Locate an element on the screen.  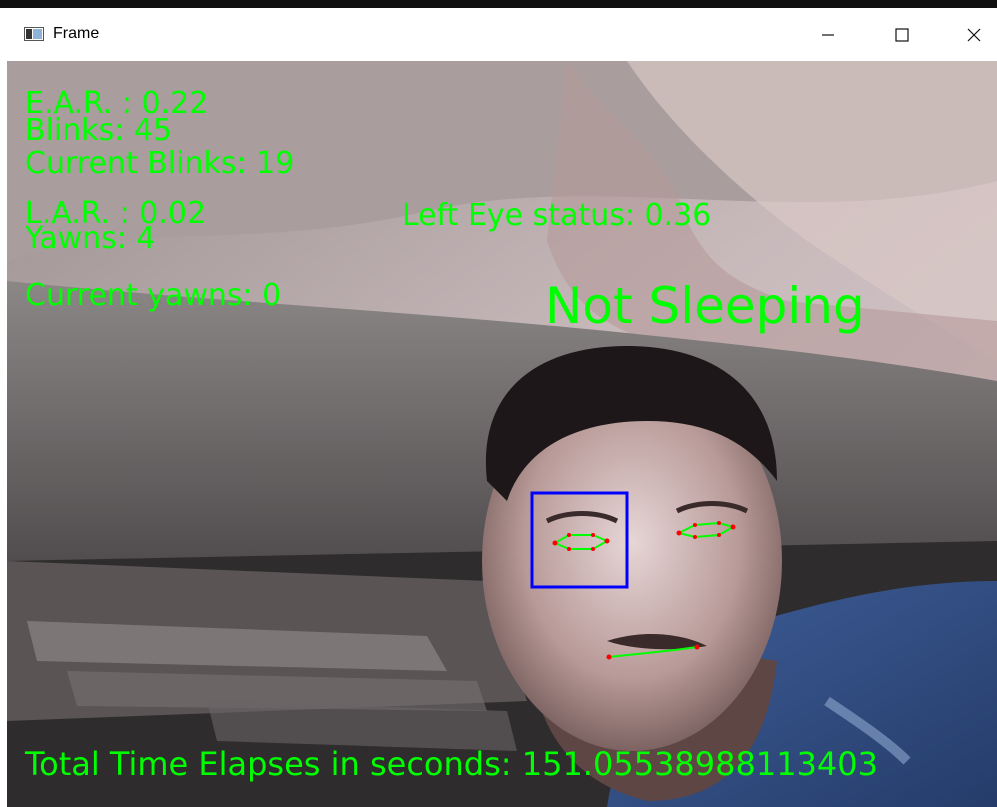
maximize-icon is located at coordinates (902, 35).